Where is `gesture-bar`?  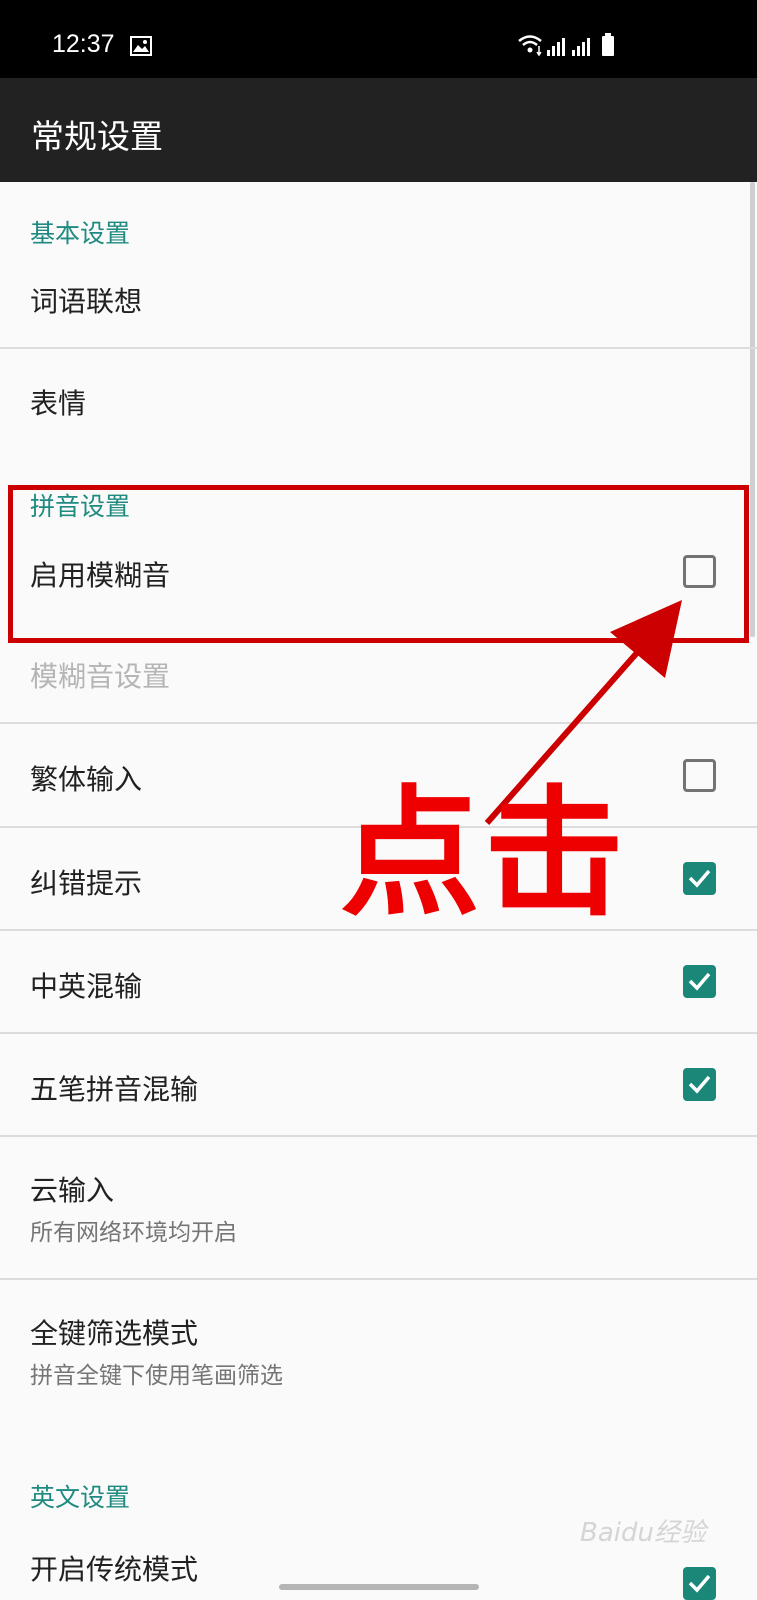 gesture-bar is located at coordinates (379, 1587).